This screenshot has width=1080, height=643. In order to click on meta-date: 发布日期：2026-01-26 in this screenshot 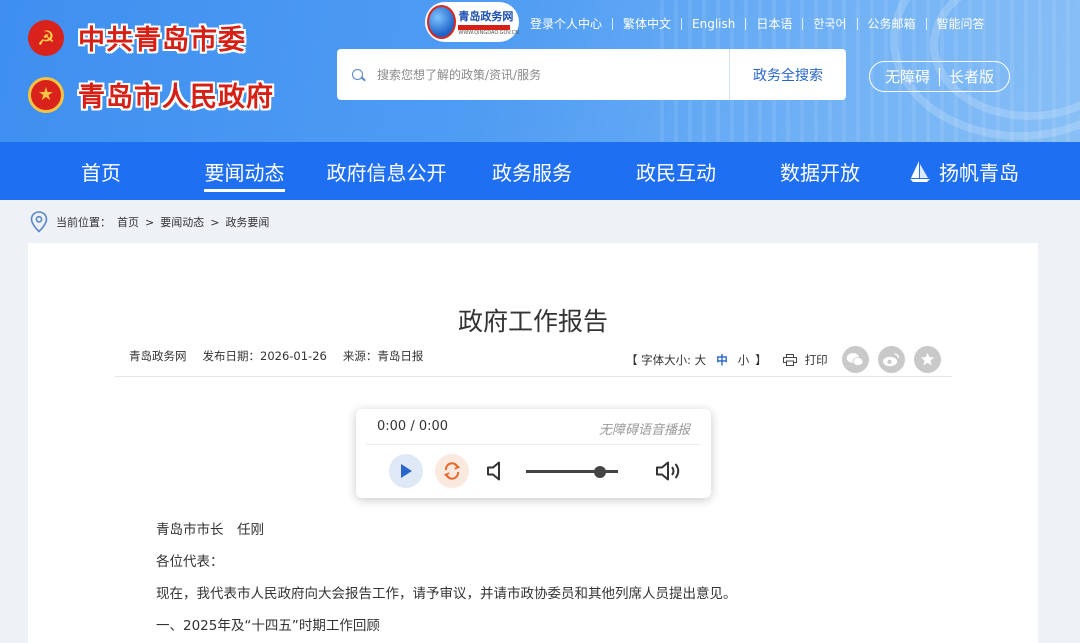, I will do `click(265, 356)`.